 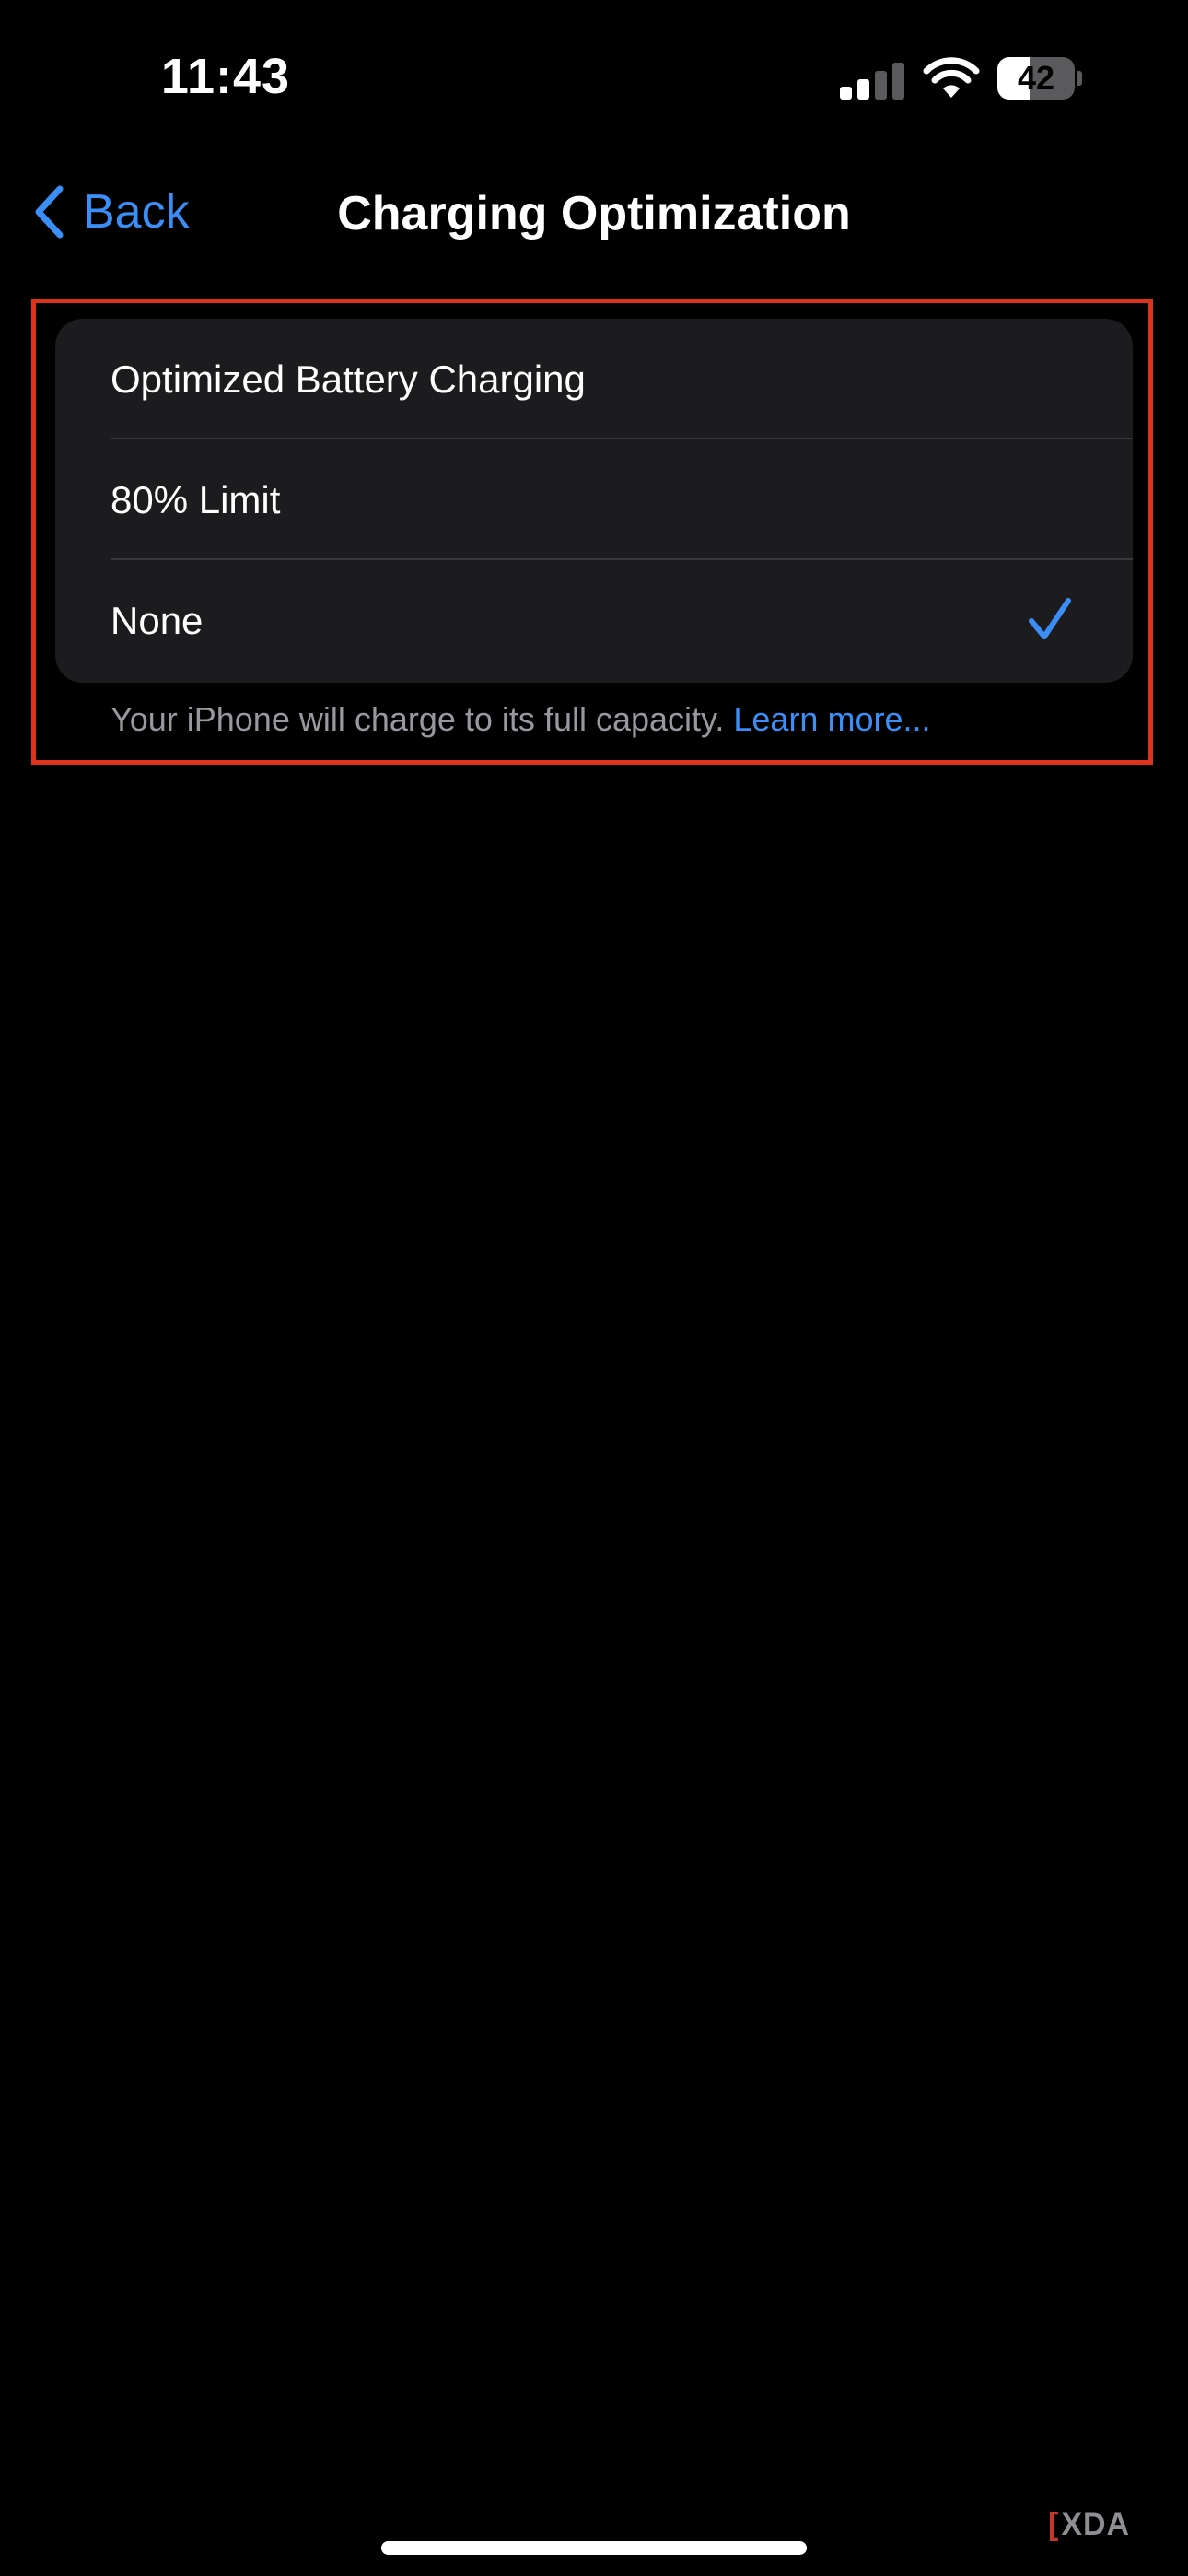 I want to click on battery-icon: 42, so click(x=1039, y=78).